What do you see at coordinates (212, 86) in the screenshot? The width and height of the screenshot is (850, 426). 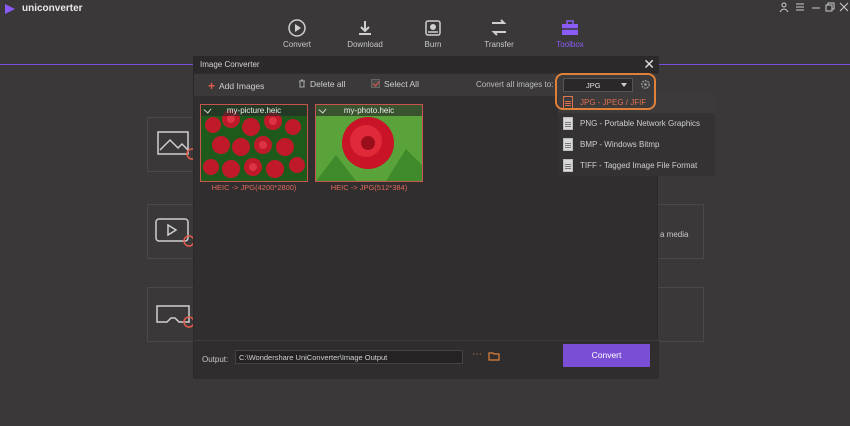 I see `plus-icon: +` at bounding box center [212, 86].